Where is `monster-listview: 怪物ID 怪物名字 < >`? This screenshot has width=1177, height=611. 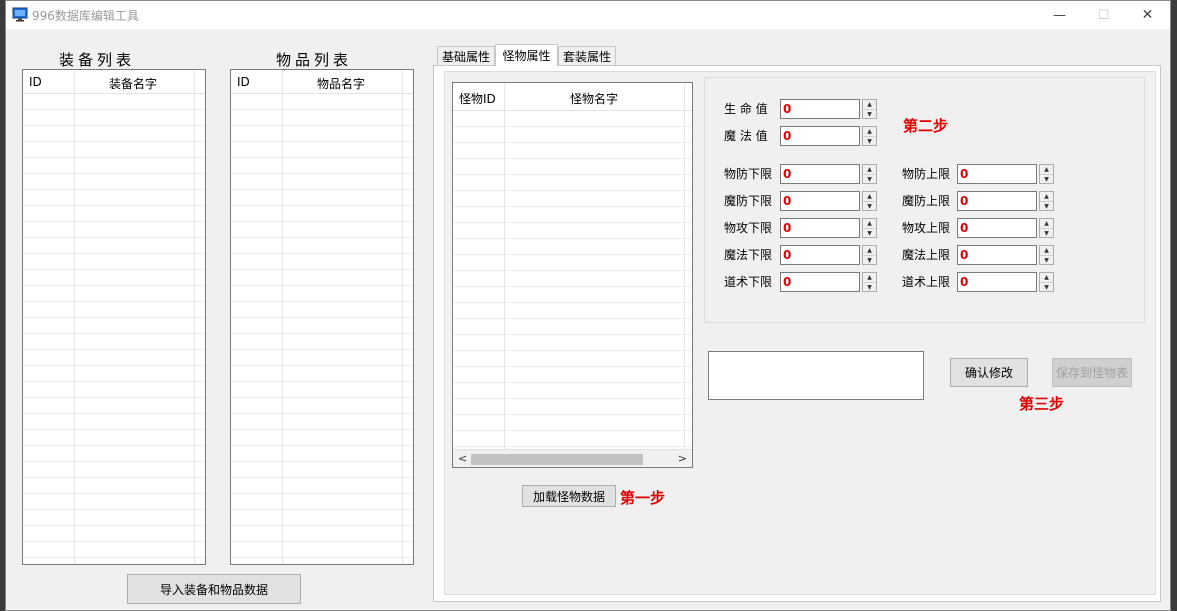 monster-listview: 怪物ID 怪物名字 < > is located at coordinates (572, 275).